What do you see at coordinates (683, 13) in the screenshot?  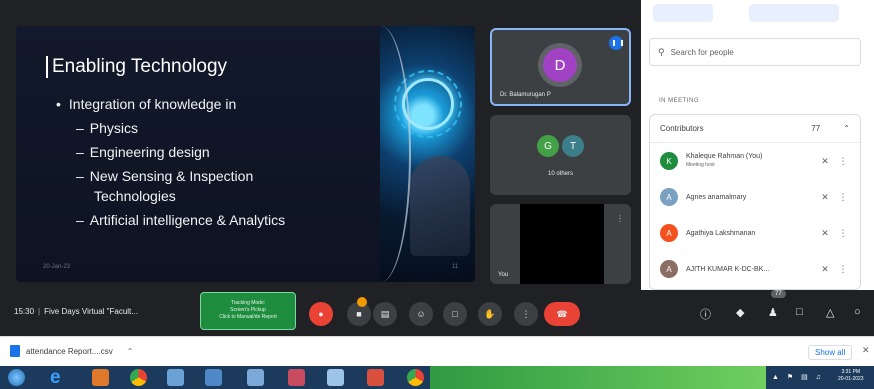 I see `add-people-button` at bounding box center [683, 13].